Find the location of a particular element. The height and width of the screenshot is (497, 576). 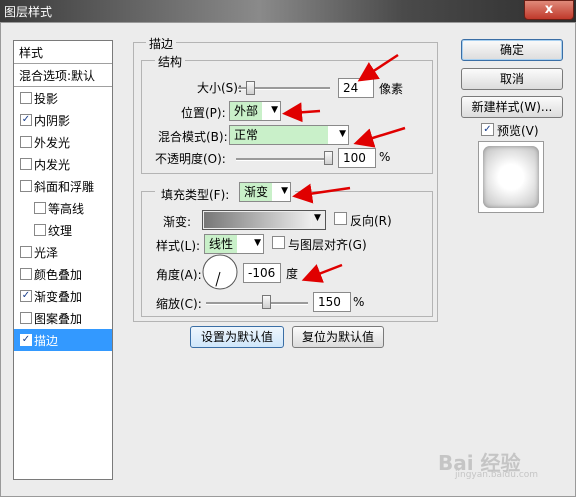

red-arrow-fill-type is located at coordinates (321, 193).